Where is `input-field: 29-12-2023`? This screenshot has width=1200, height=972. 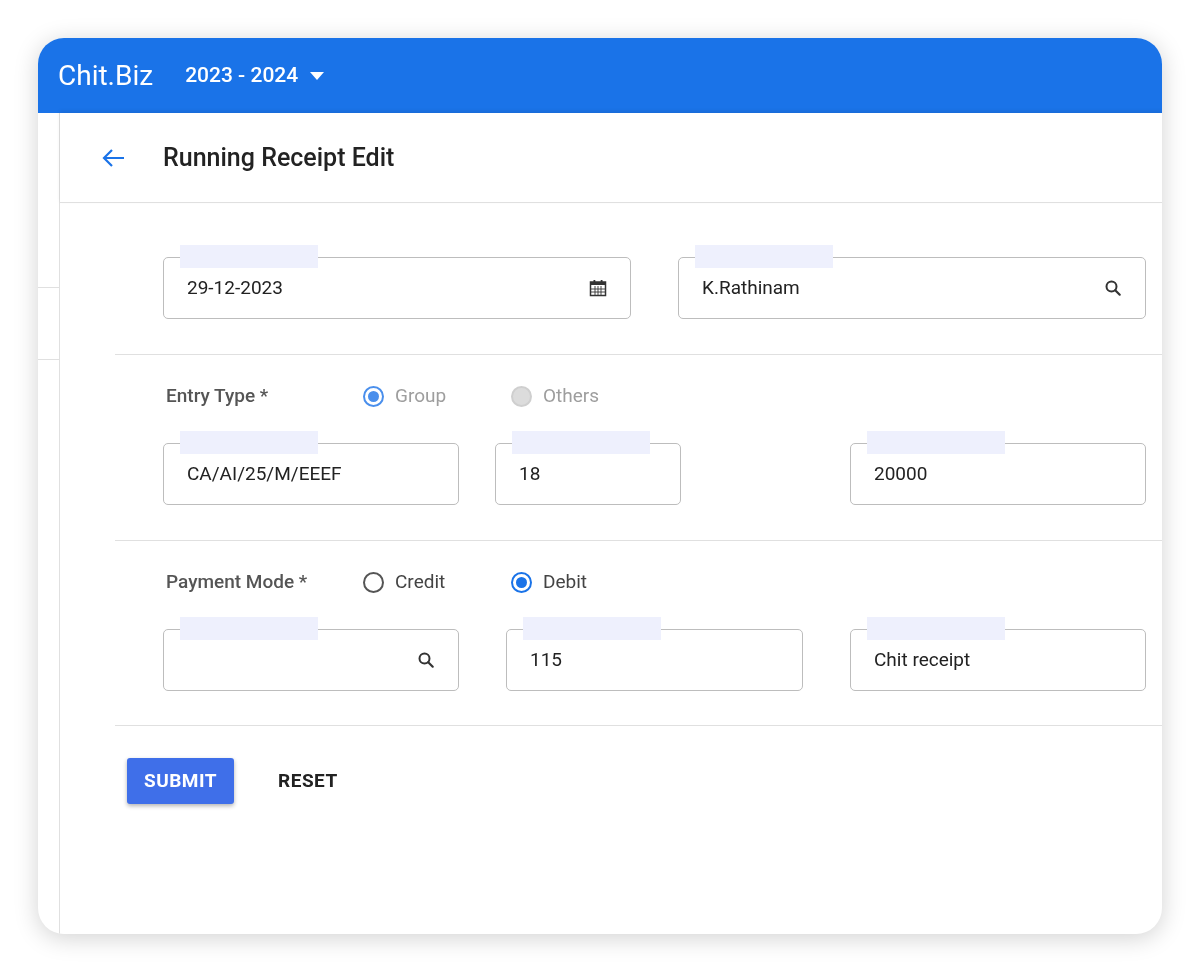 input-field: 29-12-2023 is located at coordinates (397, 288).